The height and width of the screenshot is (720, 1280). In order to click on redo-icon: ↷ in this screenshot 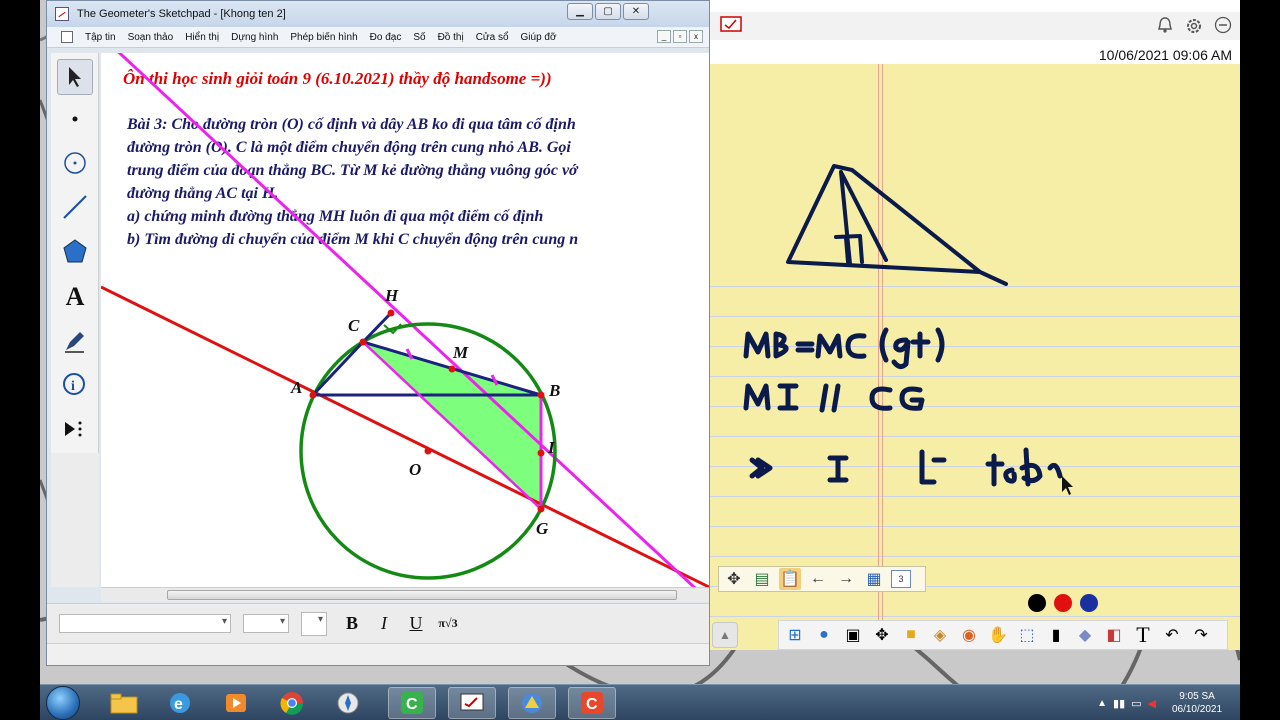, I will do `click(1201, 635)`.